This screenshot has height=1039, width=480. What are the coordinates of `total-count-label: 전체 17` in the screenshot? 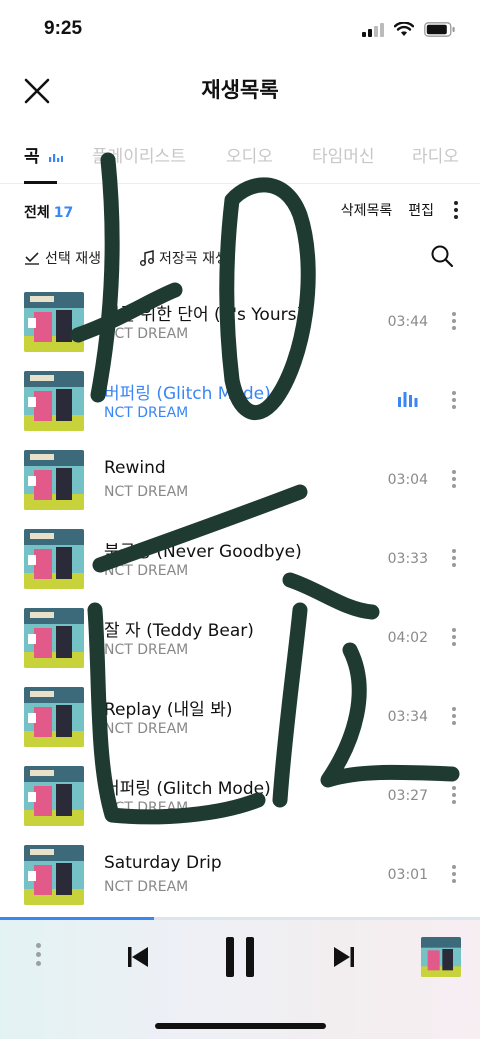 It's located at (48, 212).